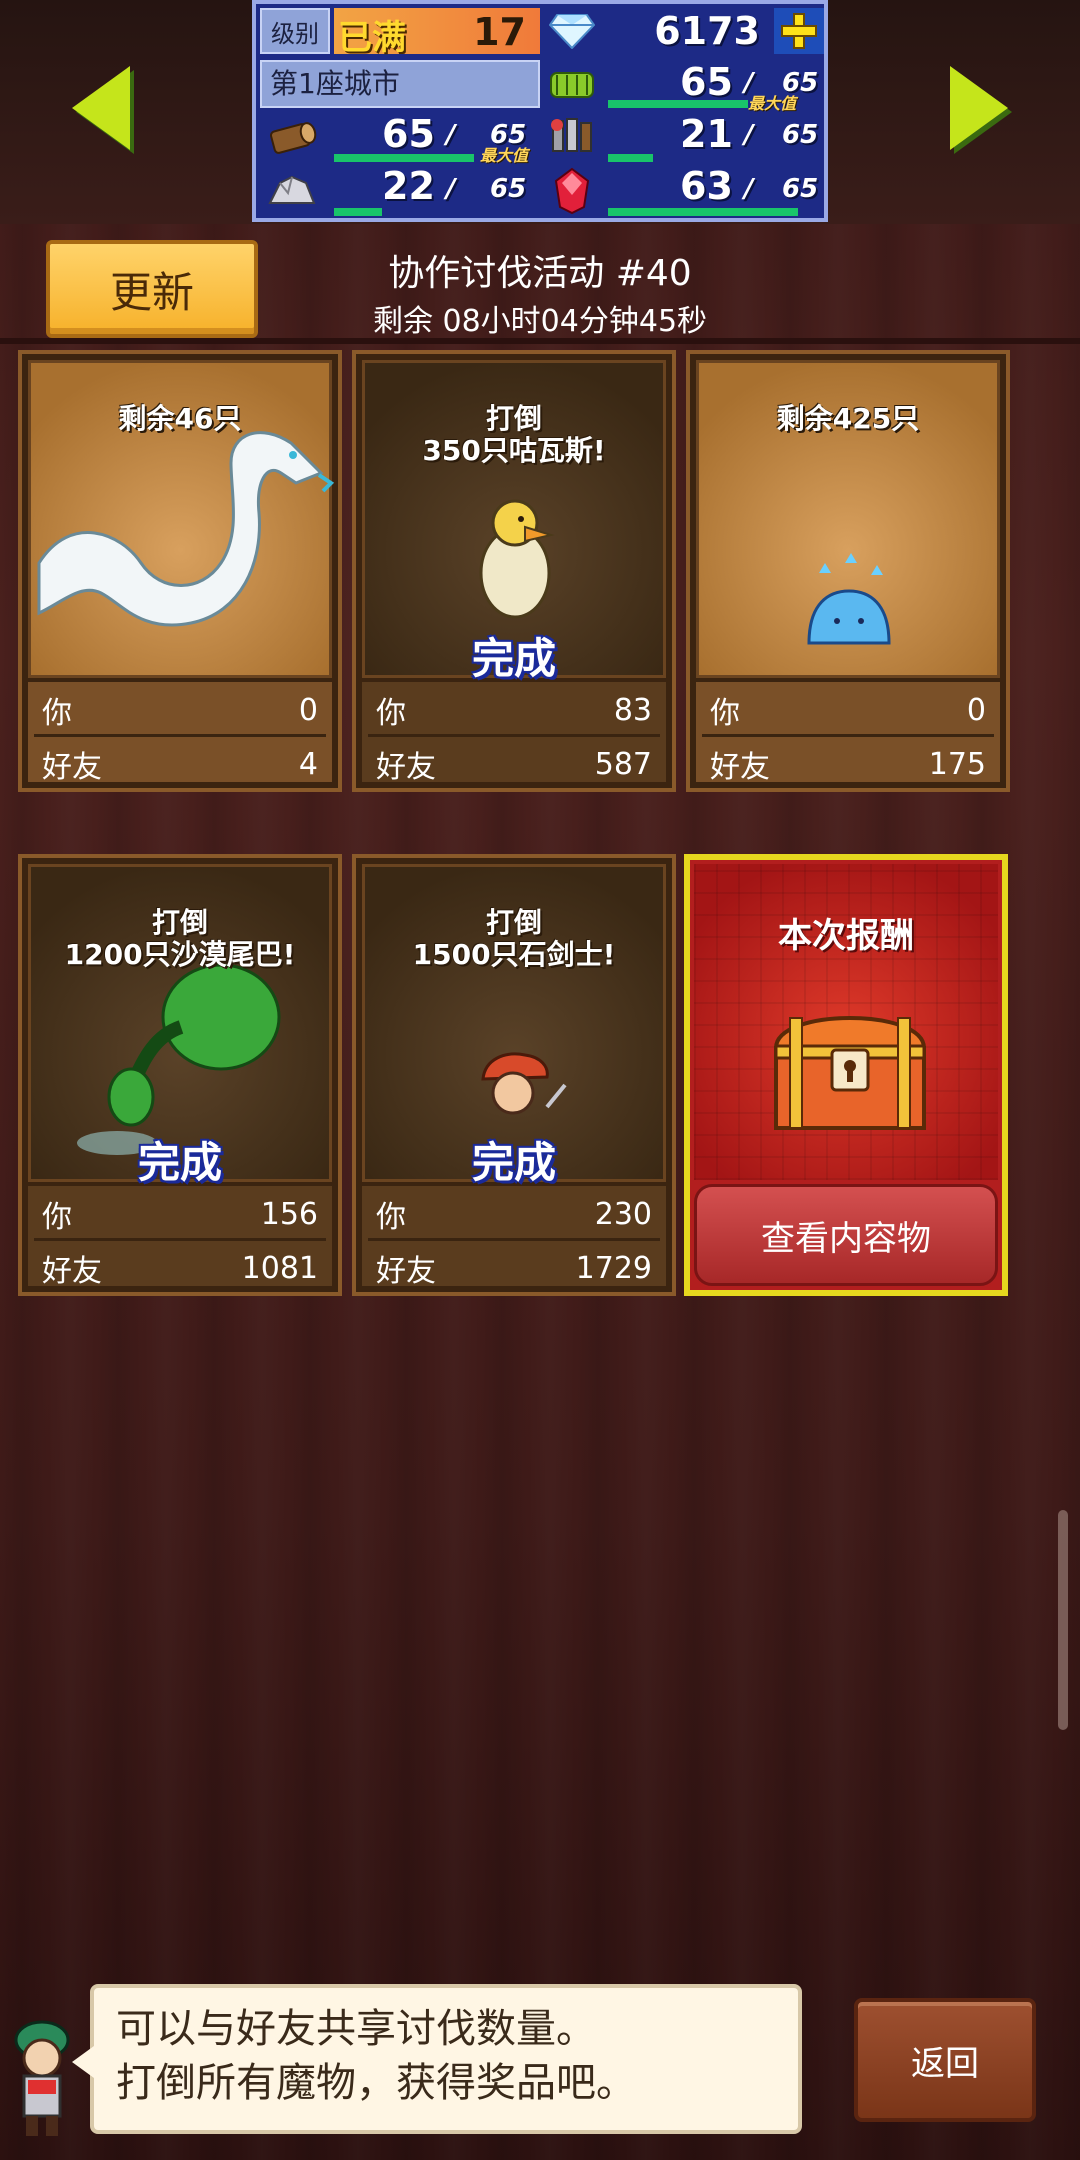  Describe the element at coordinates (632, 710) in the screenshot. I see `you-count: 83` at that location.